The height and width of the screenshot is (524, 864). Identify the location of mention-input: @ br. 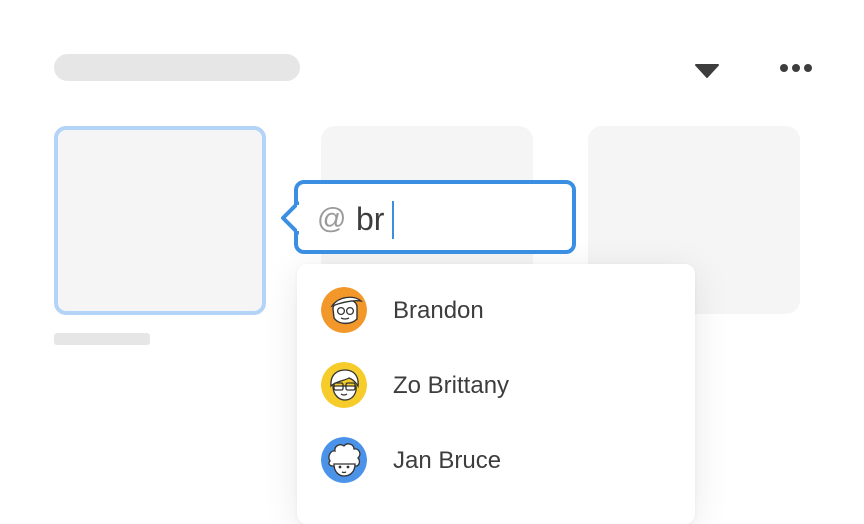
(428, 217).